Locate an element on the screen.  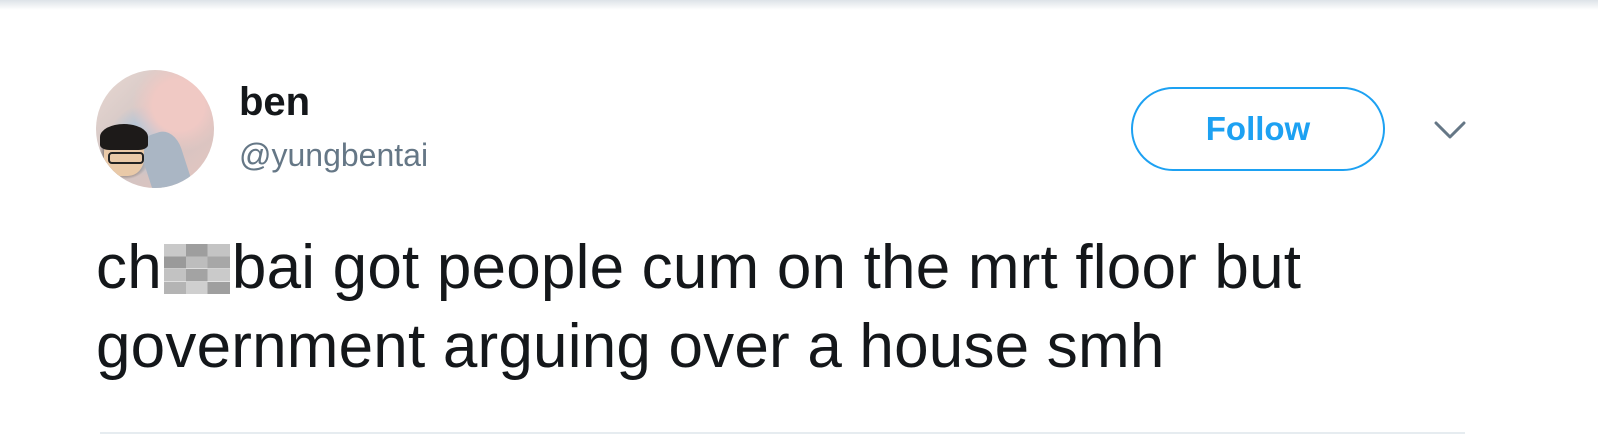
author-handle: @yungbentai is located at coordinates (333, 155).